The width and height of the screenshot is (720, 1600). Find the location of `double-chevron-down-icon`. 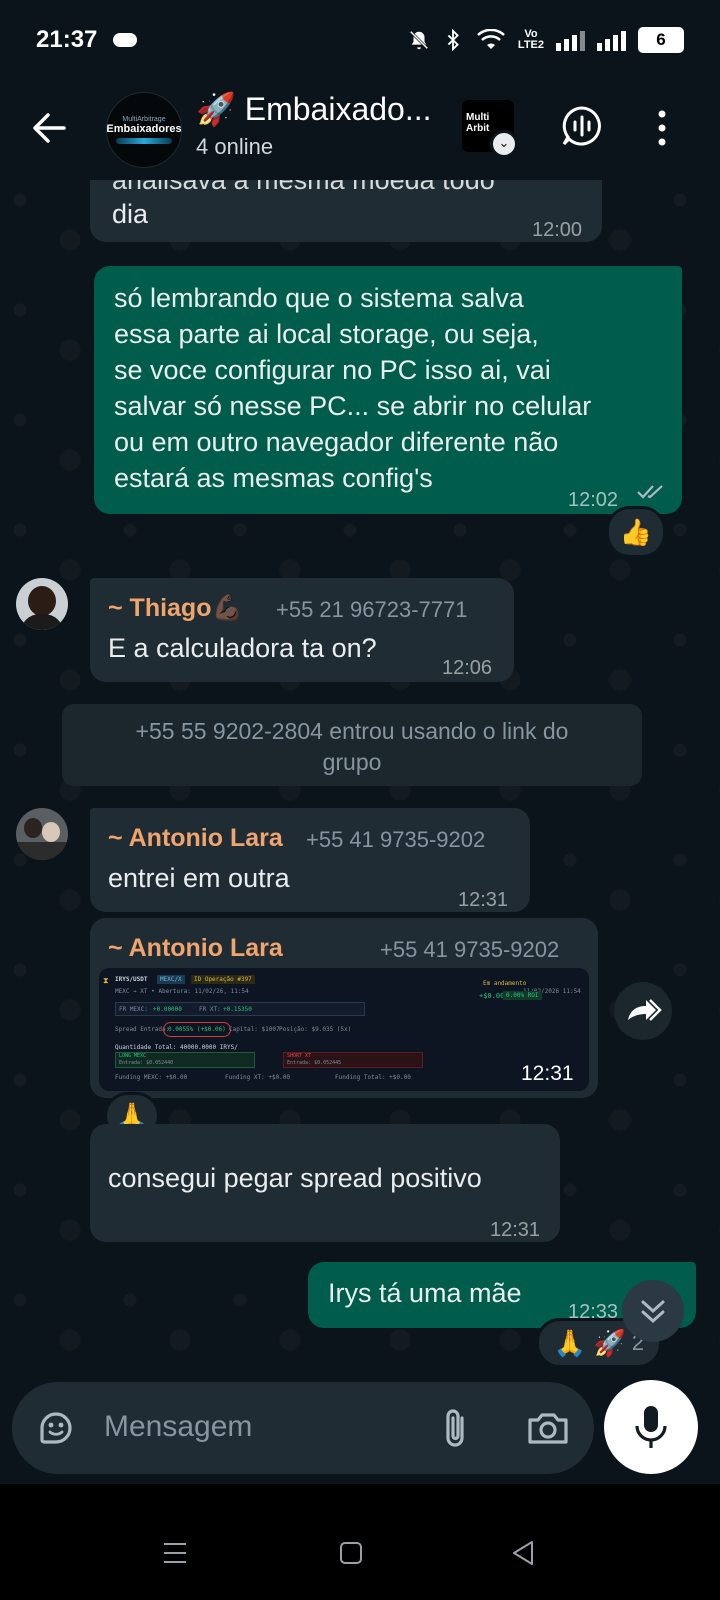

double-chevron-down-icon is located at coordinates (653, 1312).